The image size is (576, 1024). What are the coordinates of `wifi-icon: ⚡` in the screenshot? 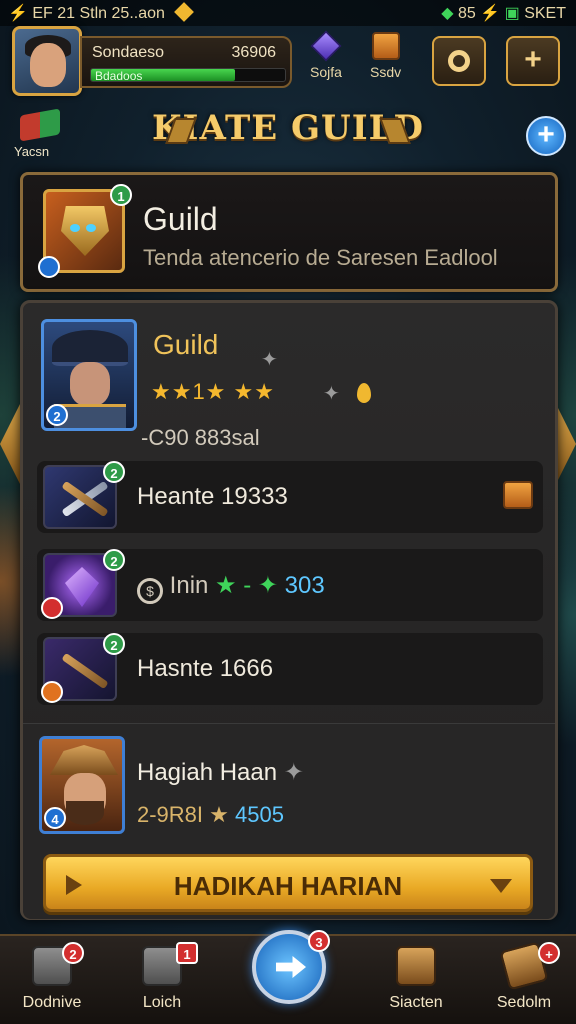 It's located at (490, 13).